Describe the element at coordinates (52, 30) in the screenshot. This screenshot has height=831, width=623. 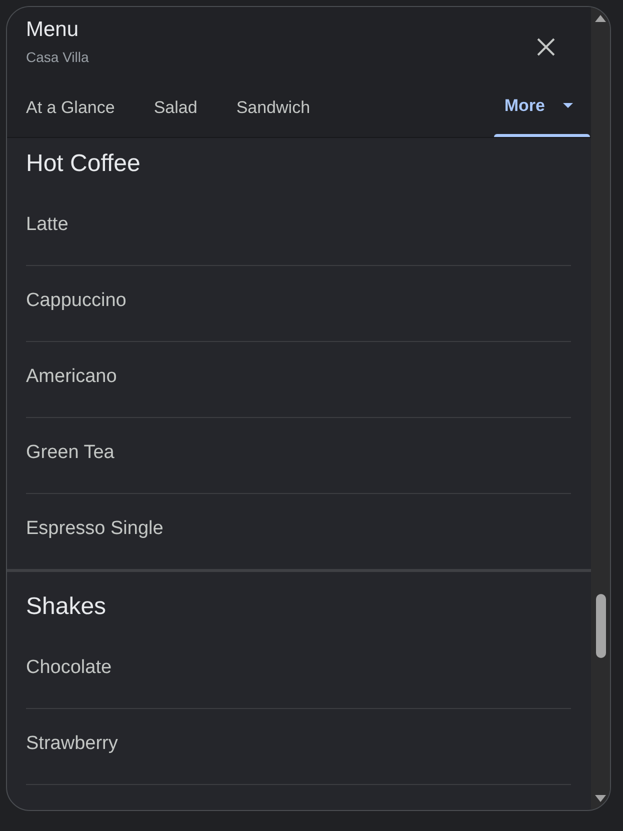
I see `panel-title: Menu` at that location.